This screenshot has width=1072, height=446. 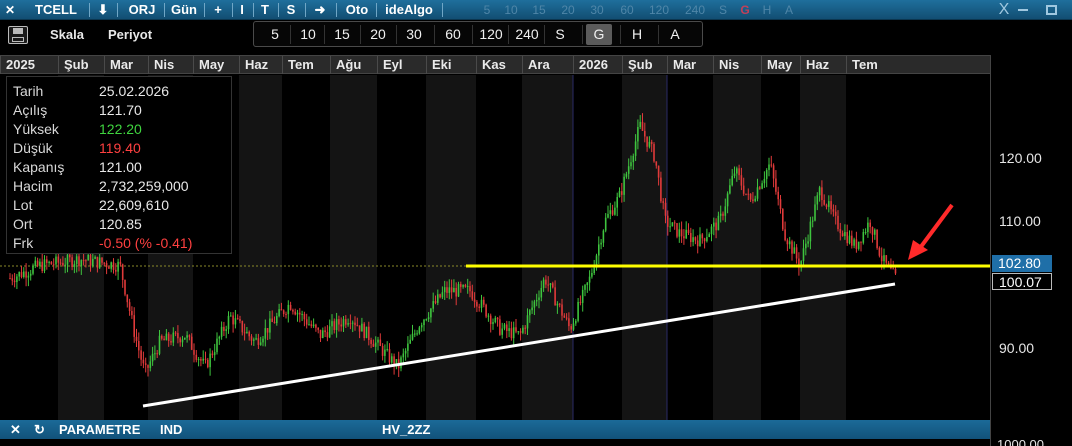 I want to click on t-button: T, so click(x=265, y=10).